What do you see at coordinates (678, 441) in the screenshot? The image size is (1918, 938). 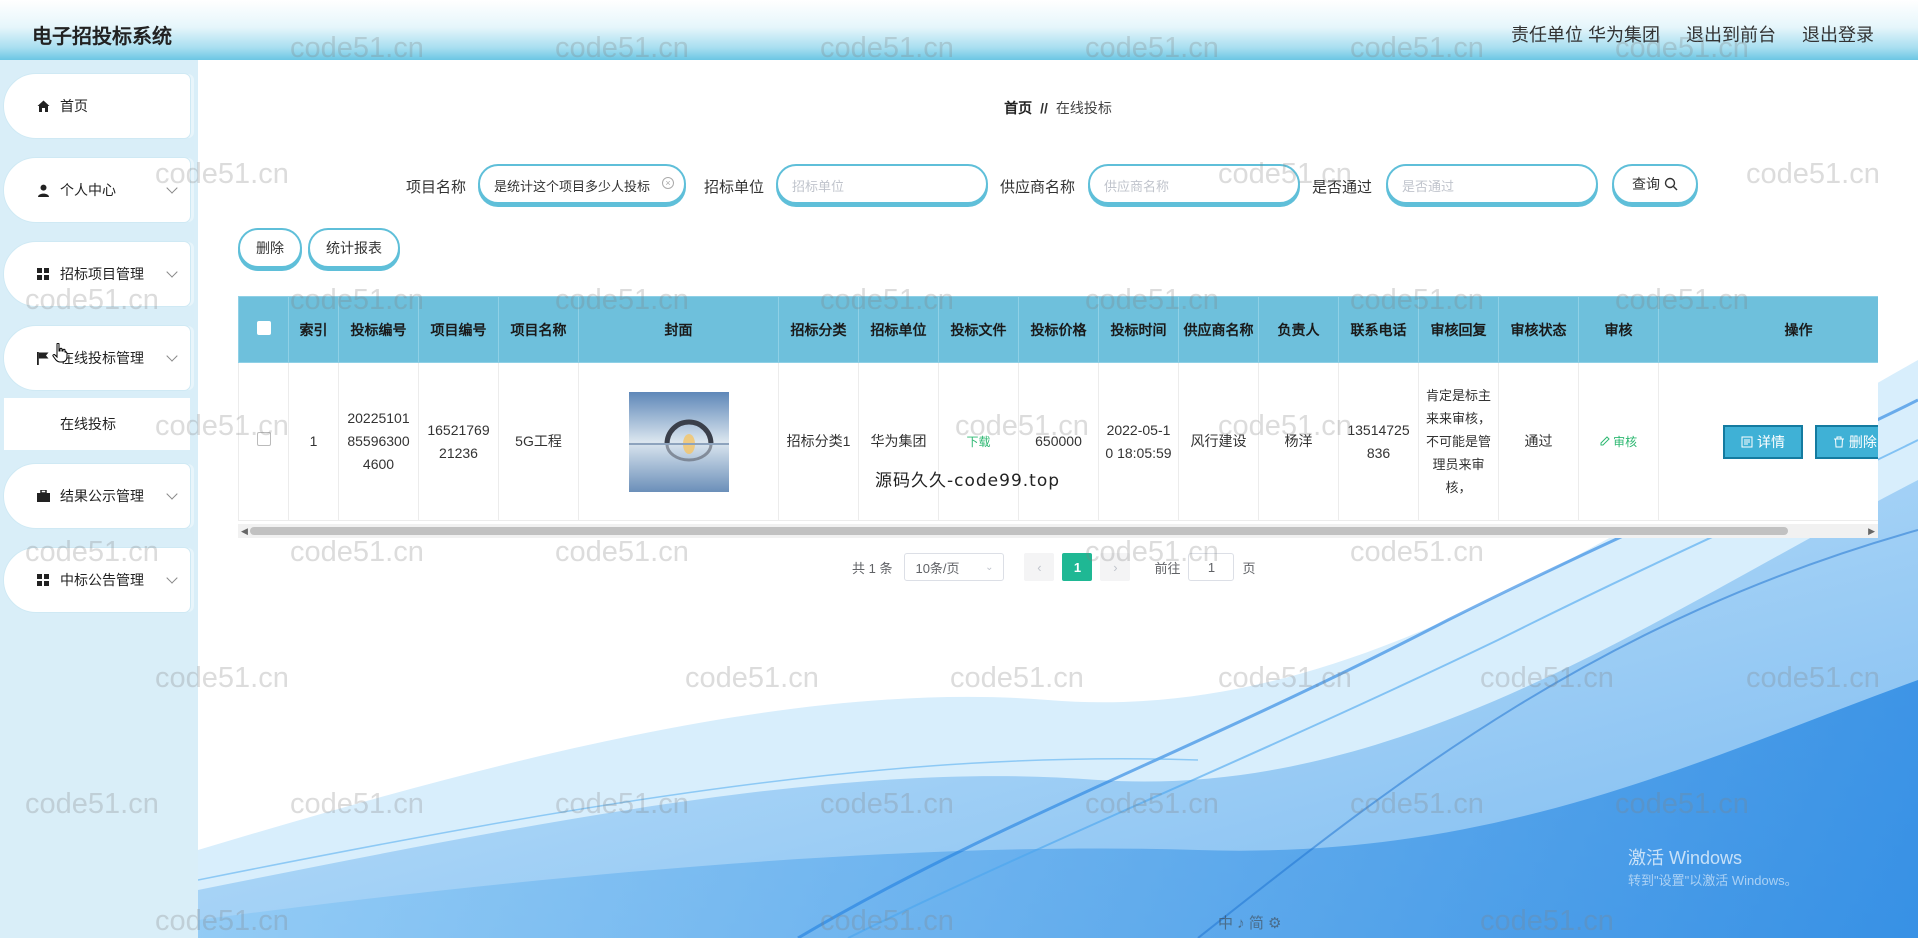 I see `cover-image` at bounding box center [678, 441].